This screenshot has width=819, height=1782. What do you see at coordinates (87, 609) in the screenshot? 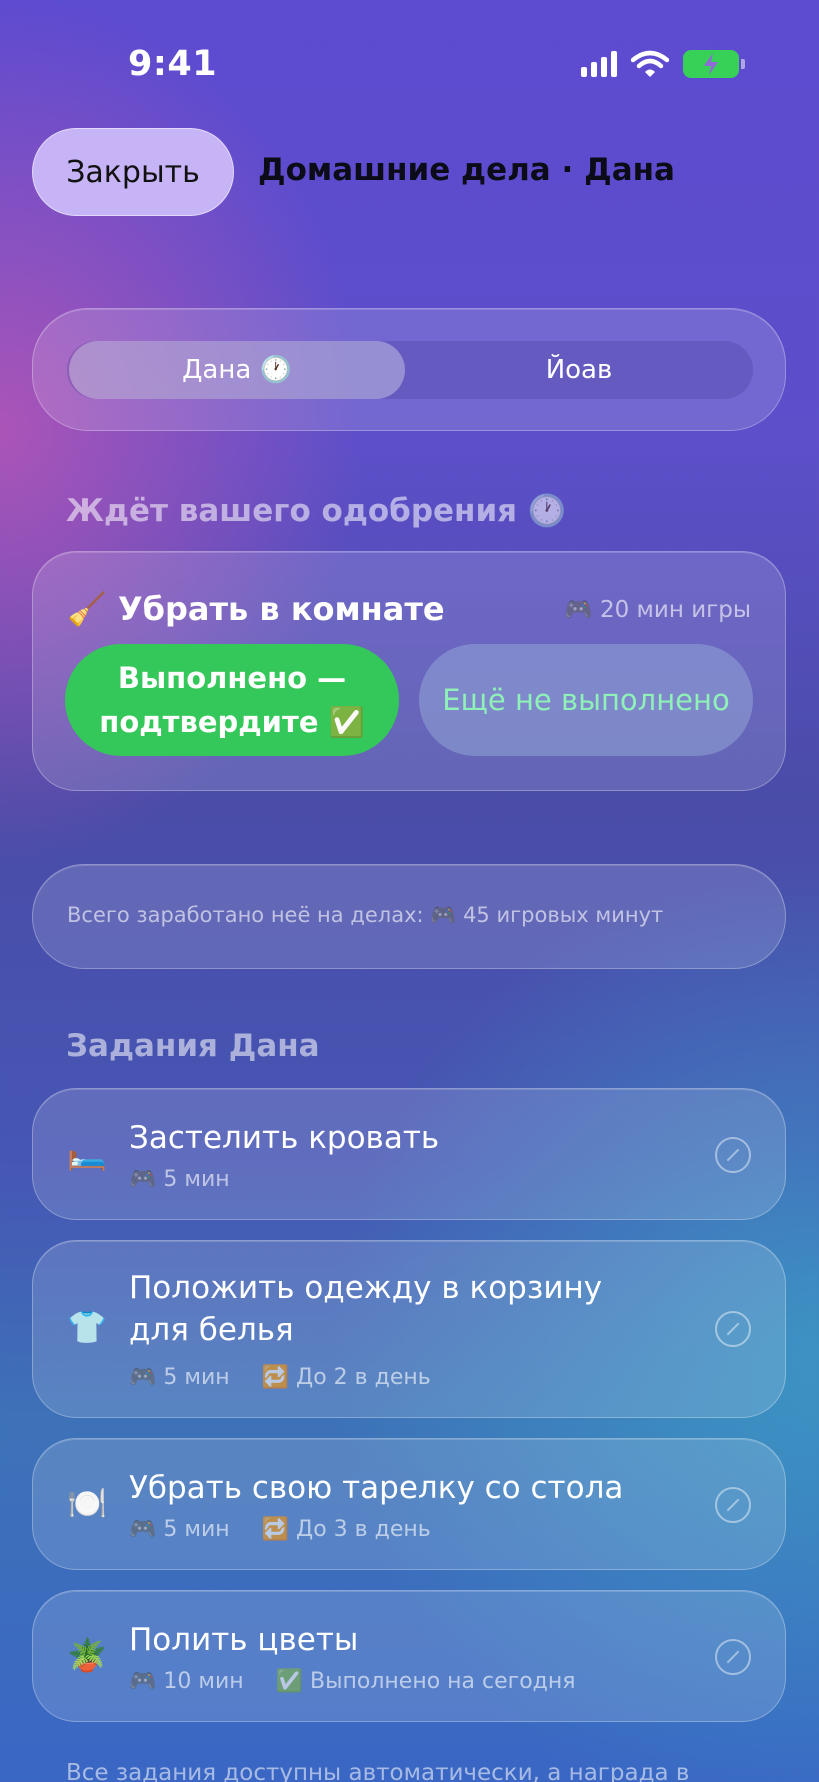
I see `broom-icon: 🧹` at bounding box center [87, 609].